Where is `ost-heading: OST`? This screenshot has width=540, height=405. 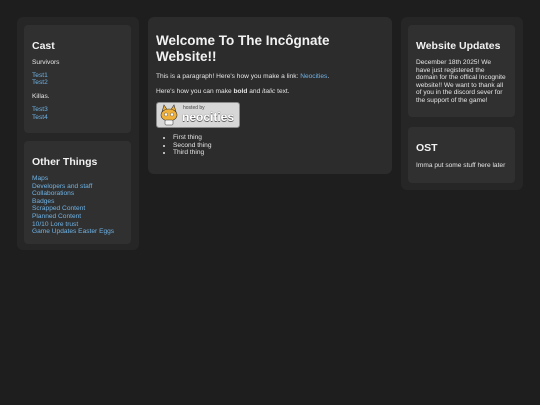 ost-heading: OST is located at coordinates (427, 148).